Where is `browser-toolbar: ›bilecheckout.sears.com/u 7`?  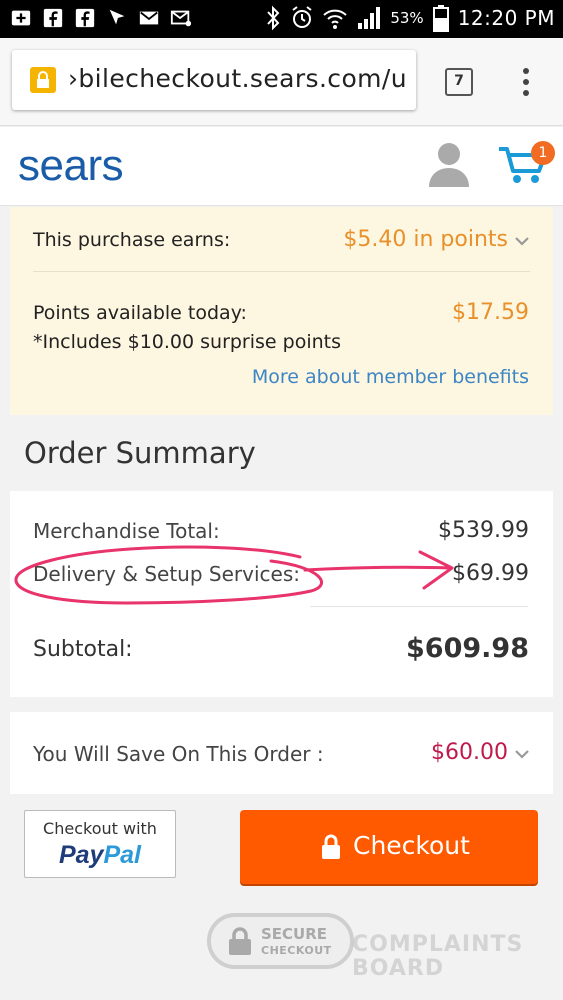
browser-toolbar: ›bilecheckout.sears.com/u 7 is located at coordinates (281, 82).